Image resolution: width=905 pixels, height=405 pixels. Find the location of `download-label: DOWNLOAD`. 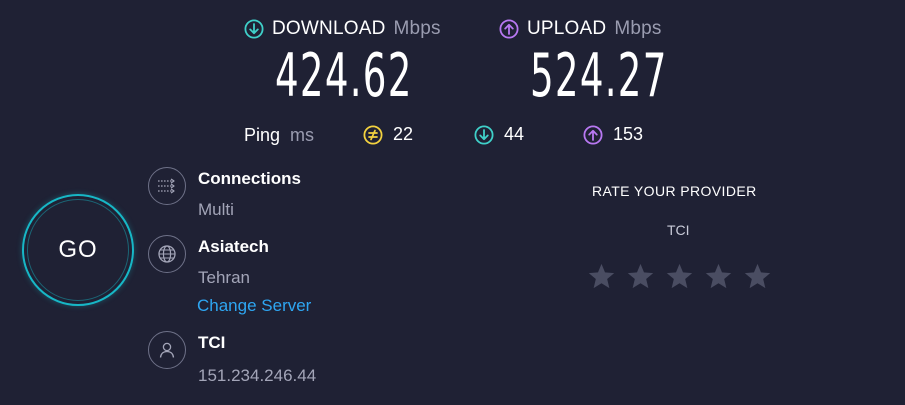

download-label: DOWNLOAD is located at coordinates (329, 28).